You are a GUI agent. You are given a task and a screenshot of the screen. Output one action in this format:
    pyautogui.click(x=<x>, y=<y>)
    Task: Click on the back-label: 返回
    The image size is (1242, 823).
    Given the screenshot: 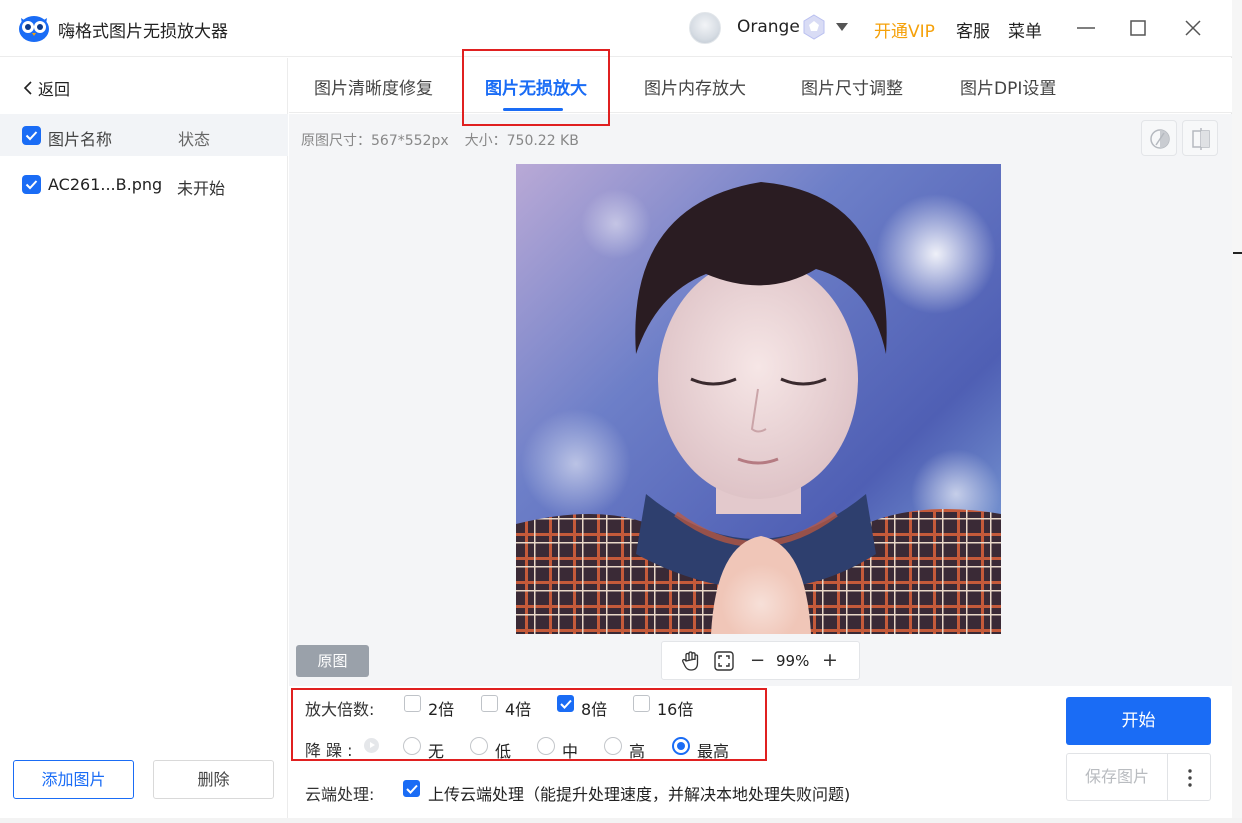 What is the action you would take?
    pyautogui.click(x=54, y=89)
    